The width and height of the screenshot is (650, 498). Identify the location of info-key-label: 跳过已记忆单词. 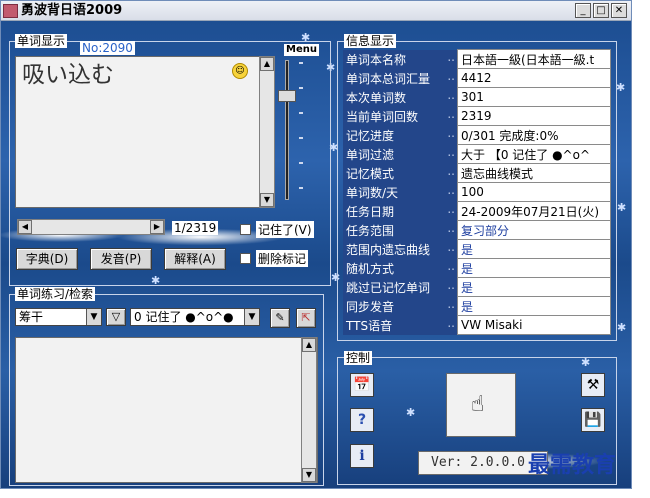
(388, 287).